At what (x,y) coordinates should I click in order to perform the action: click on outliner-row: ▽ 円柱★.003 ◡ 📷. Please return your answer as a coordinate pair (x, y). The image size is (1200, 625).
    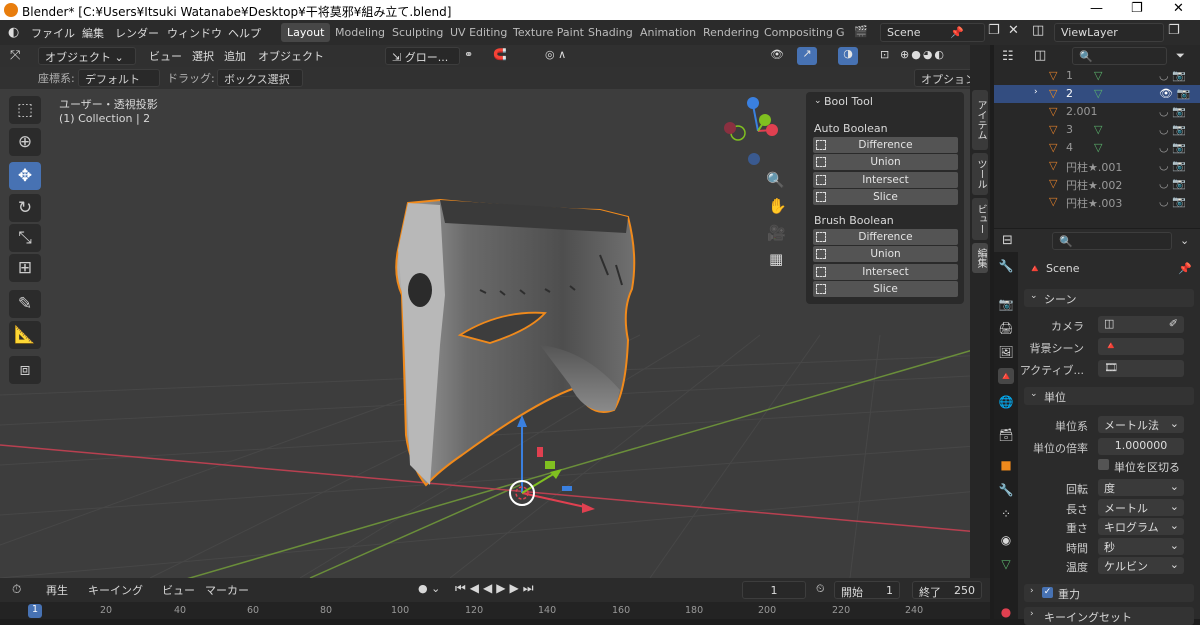
    Looking at the image, I should click on (1097, 202).